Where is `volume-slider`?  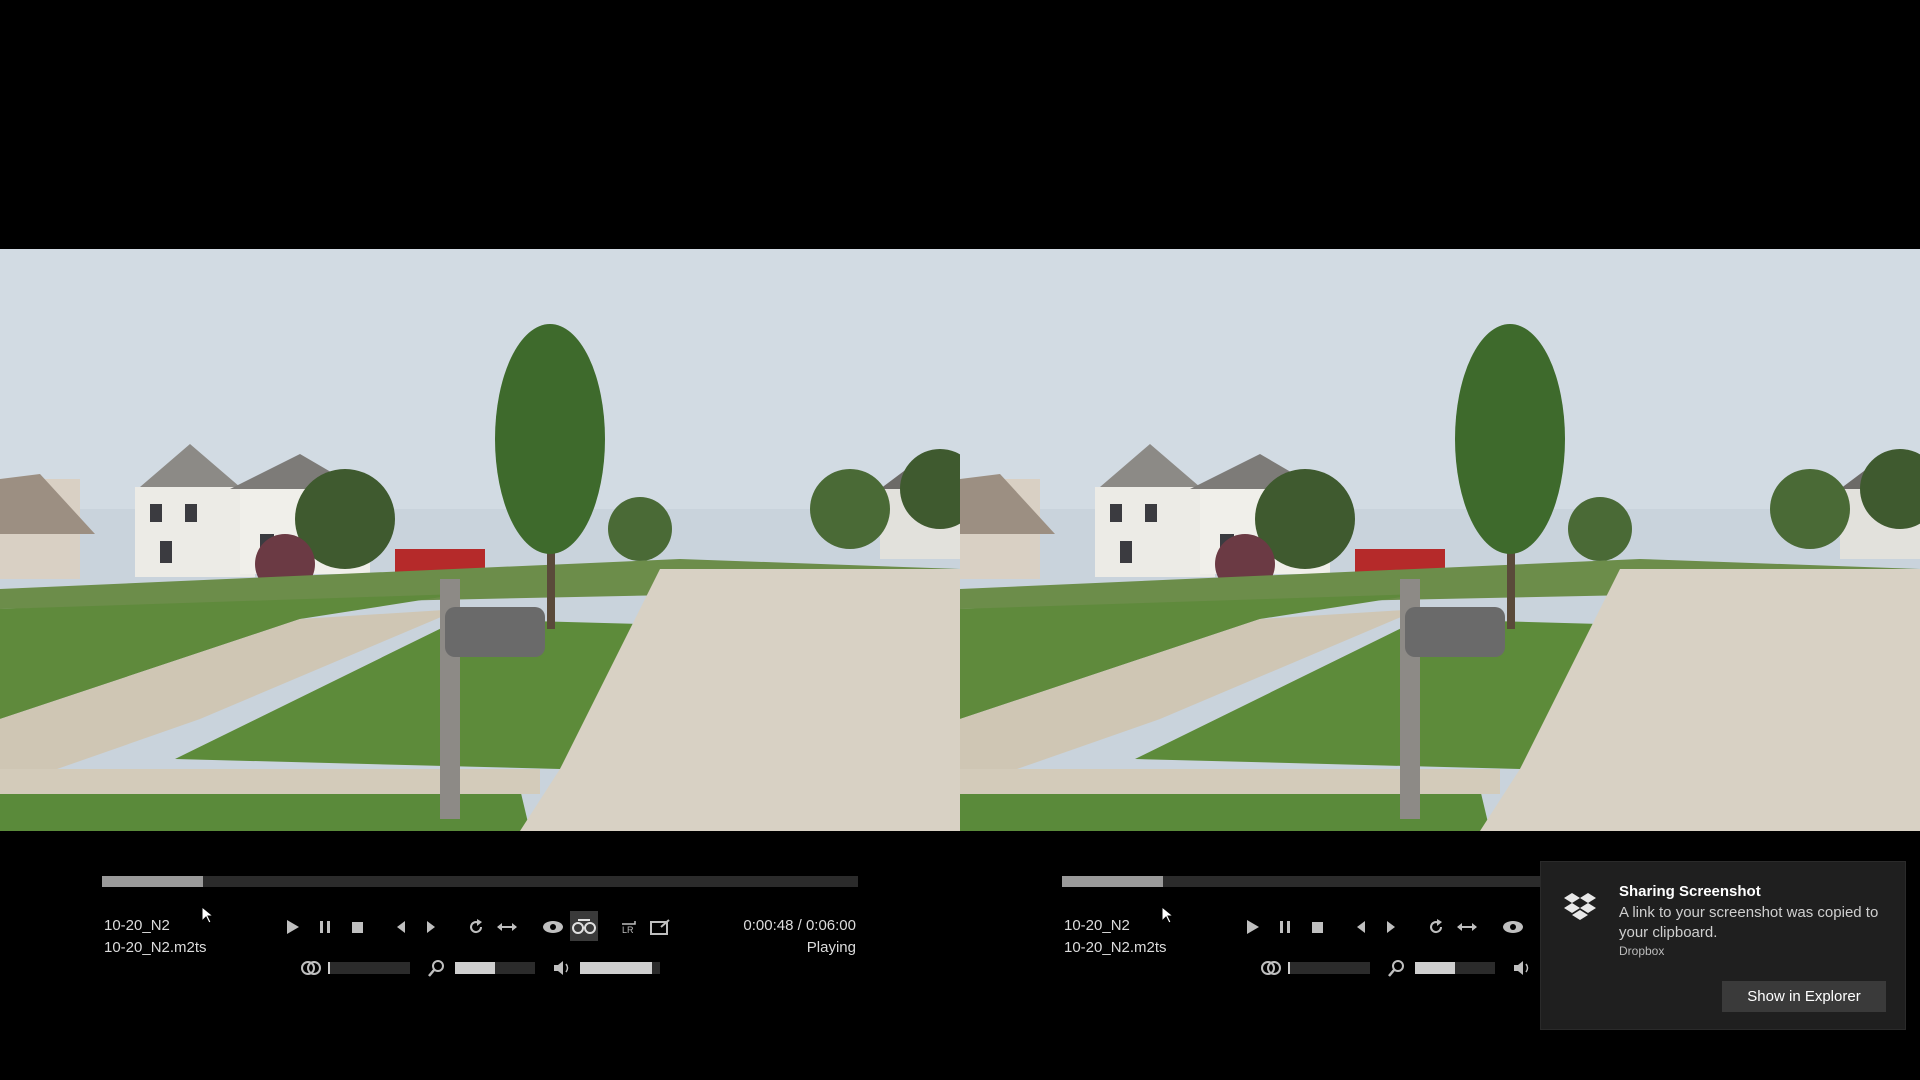 volume-slider is located at coordinates (620, 968).